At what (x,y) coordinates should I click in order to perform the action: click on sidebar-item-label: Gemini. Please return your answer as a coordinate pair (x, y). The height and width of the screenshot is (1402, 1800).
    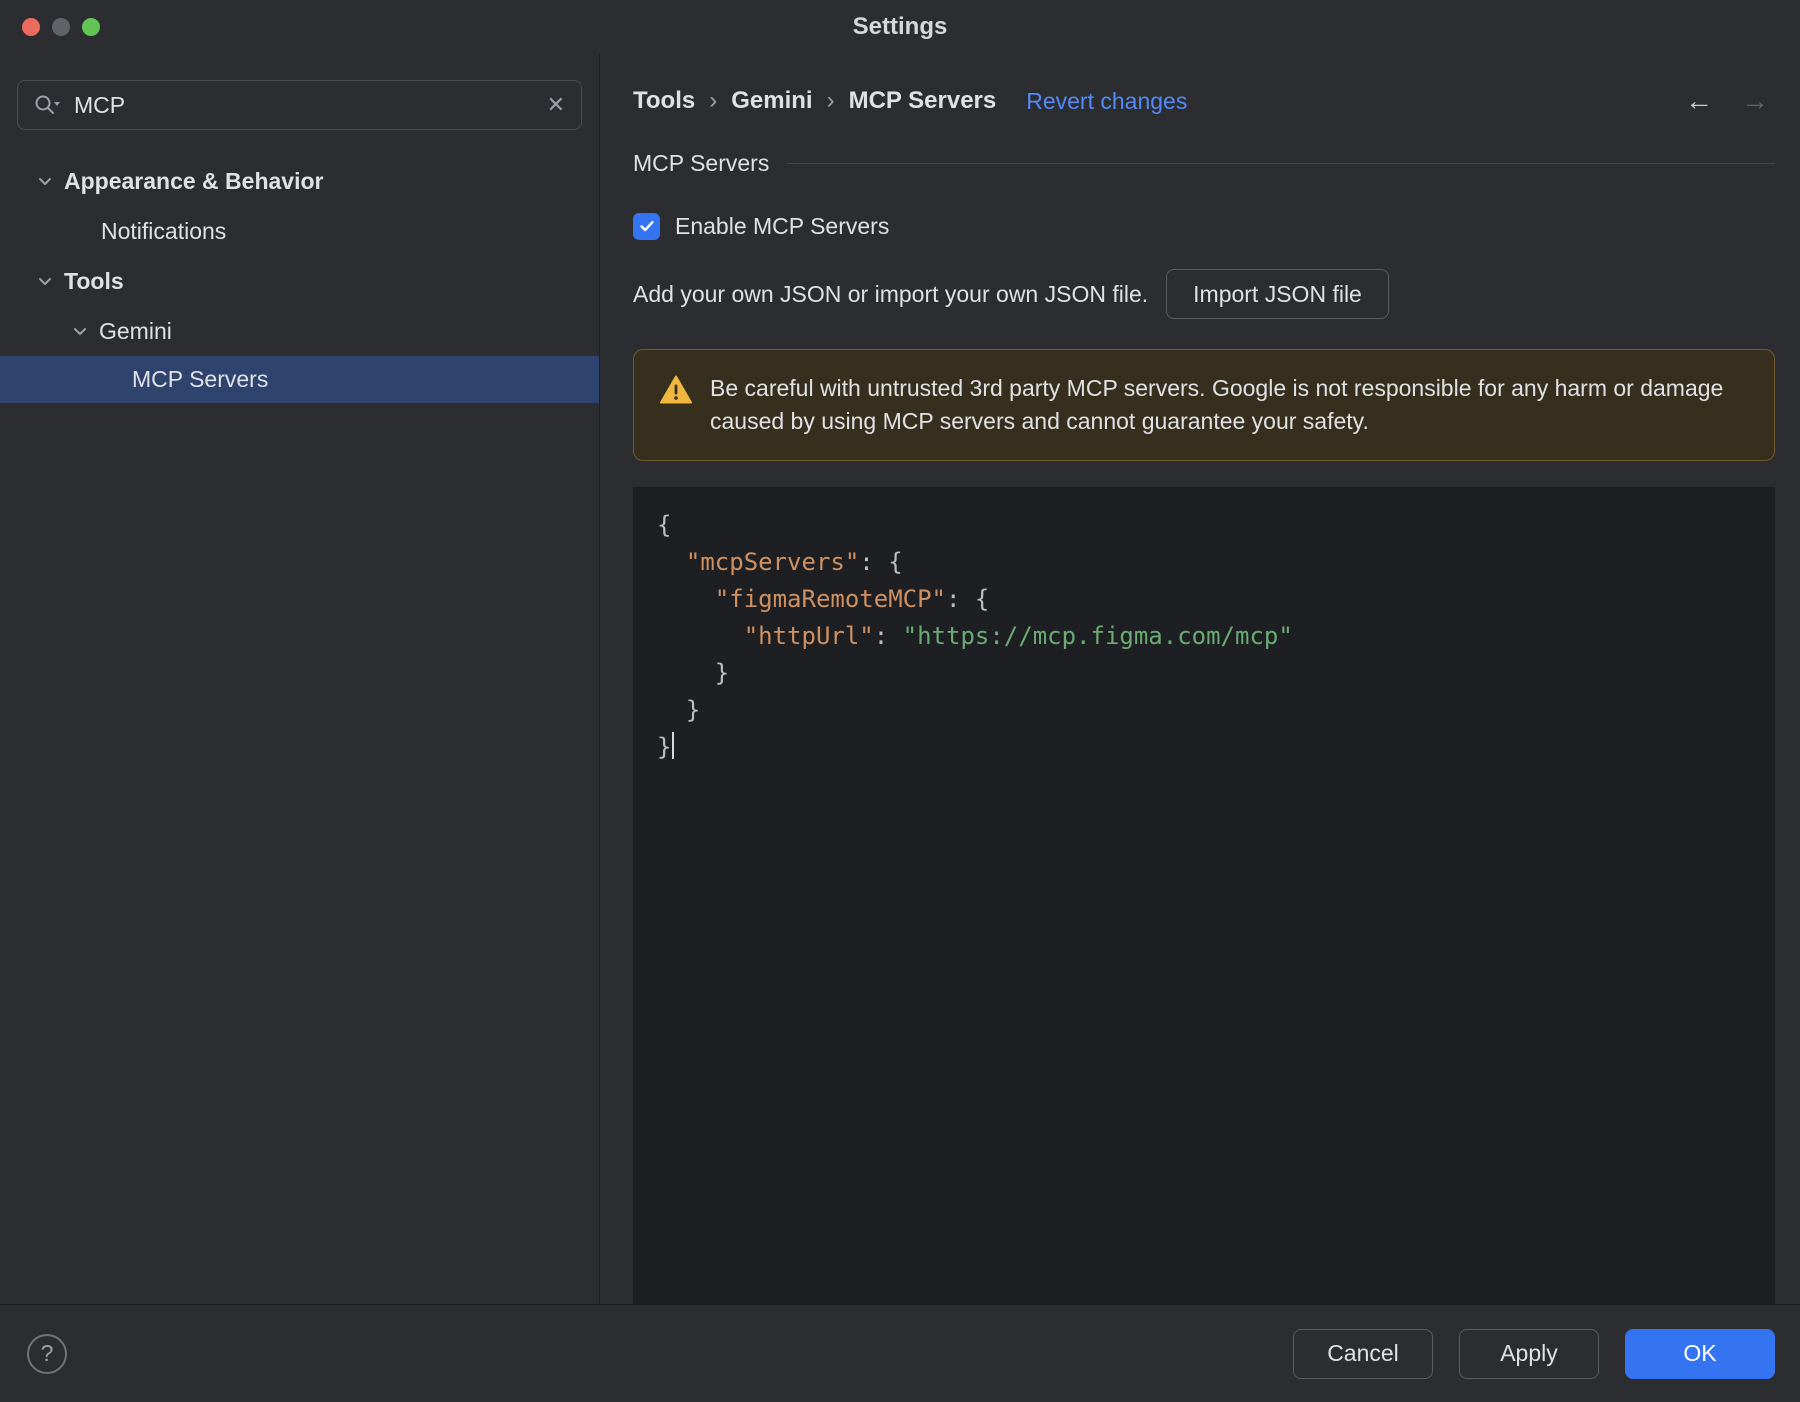
    Looking at the image, I should click on (135, 330).